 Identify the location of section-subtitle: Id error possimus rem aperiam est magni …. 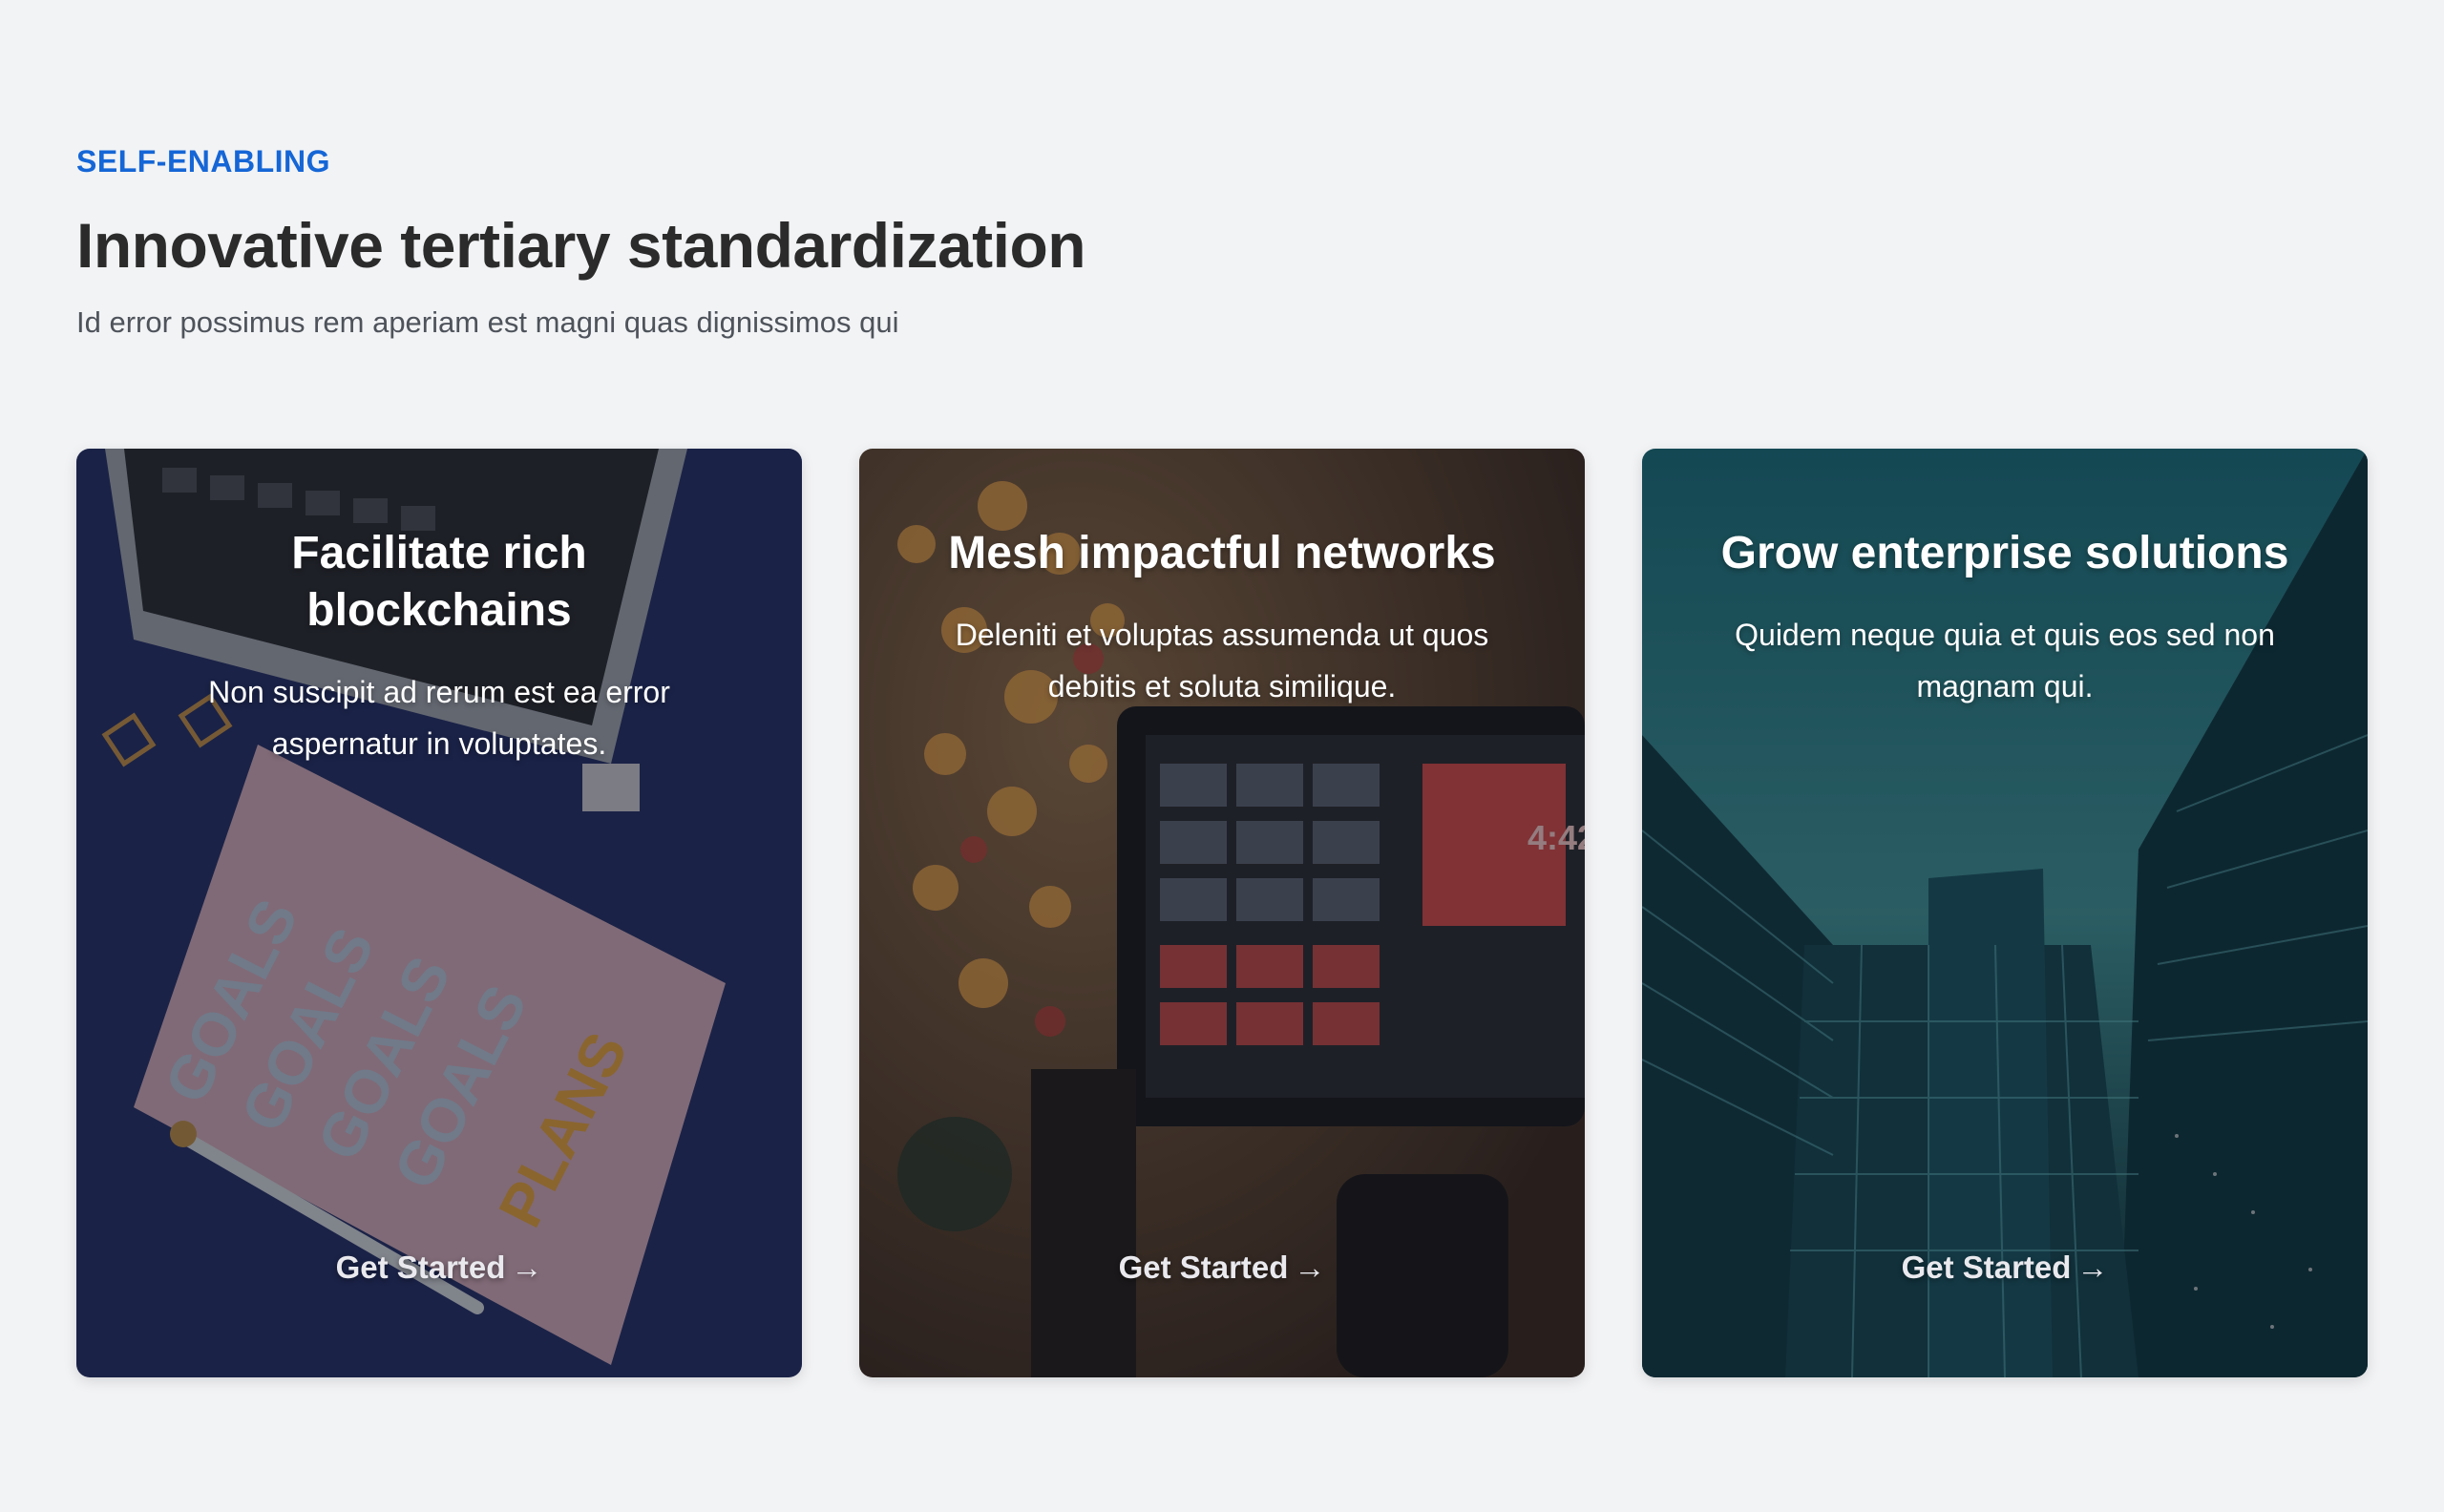
(488, 322).